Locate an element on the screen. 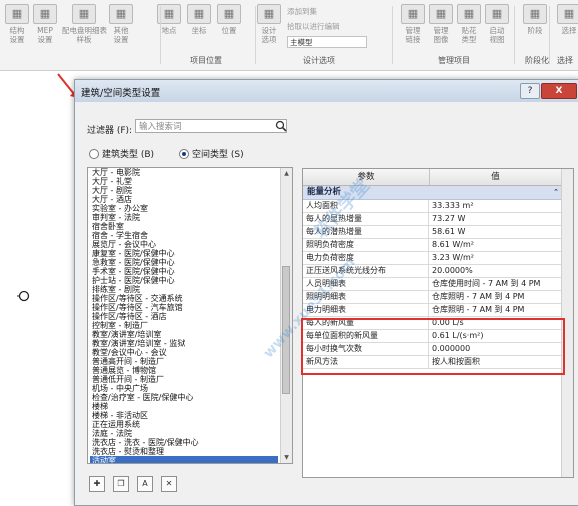  ribbon-tool: ▦ 结构 设置 is located at coordinates (17, 24).